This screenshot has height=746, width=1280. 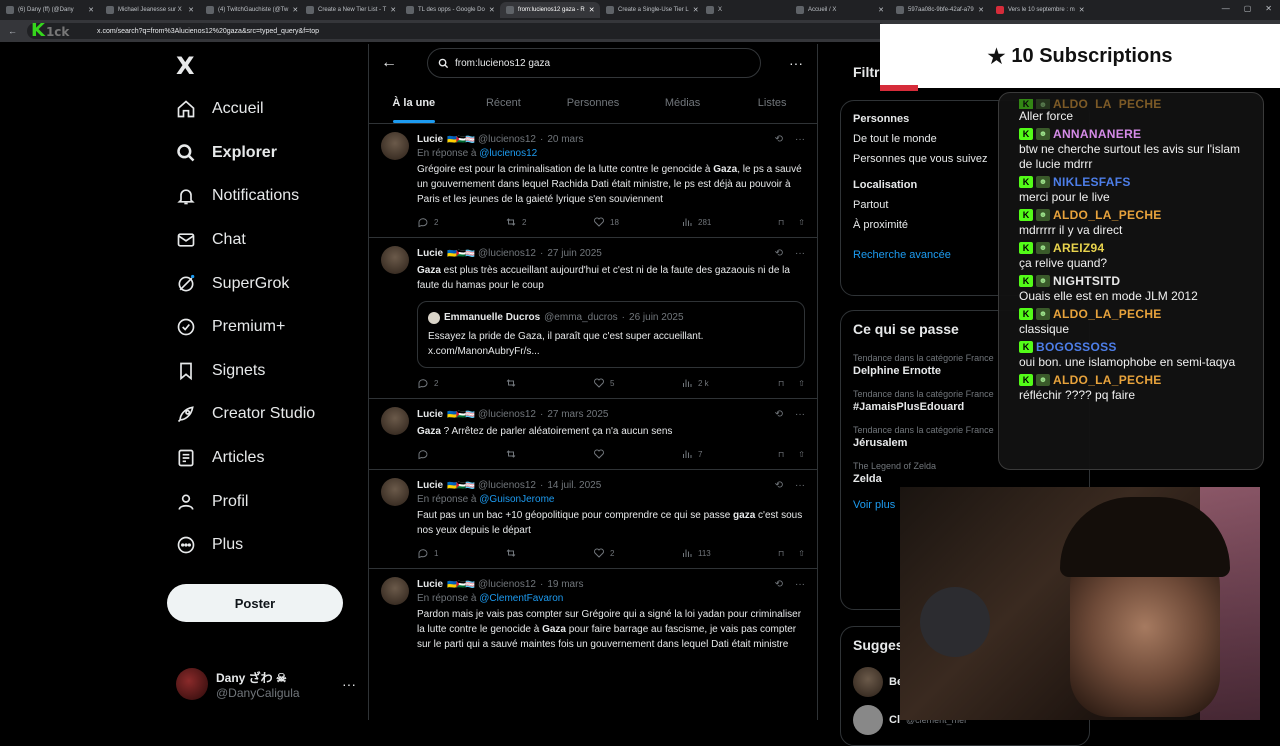 I want to click on tweet-date: 20 mars, so click(x=565, y=139).